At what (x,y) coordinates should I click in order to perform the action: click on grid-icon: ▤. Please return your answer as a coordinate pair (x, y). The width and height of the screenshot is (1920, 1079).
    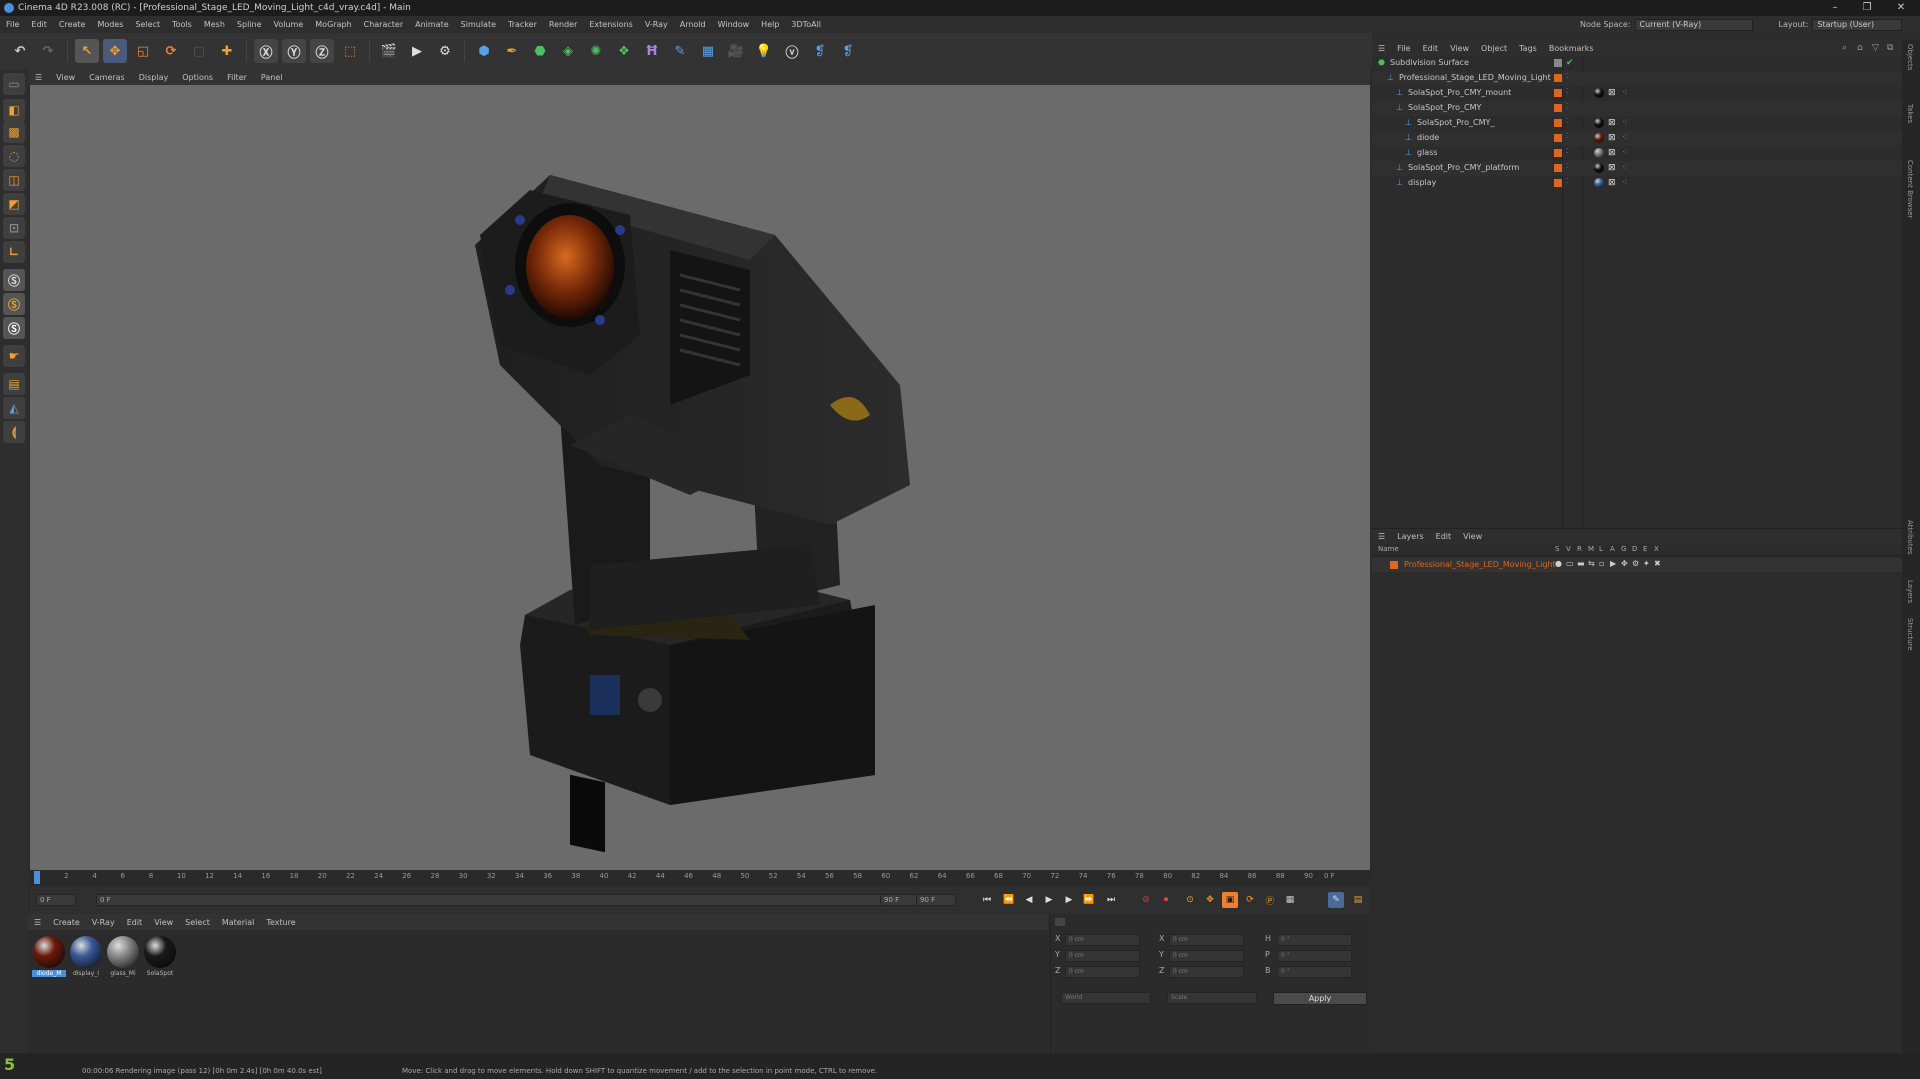
    Looking at the image, I should click on (14, 384).